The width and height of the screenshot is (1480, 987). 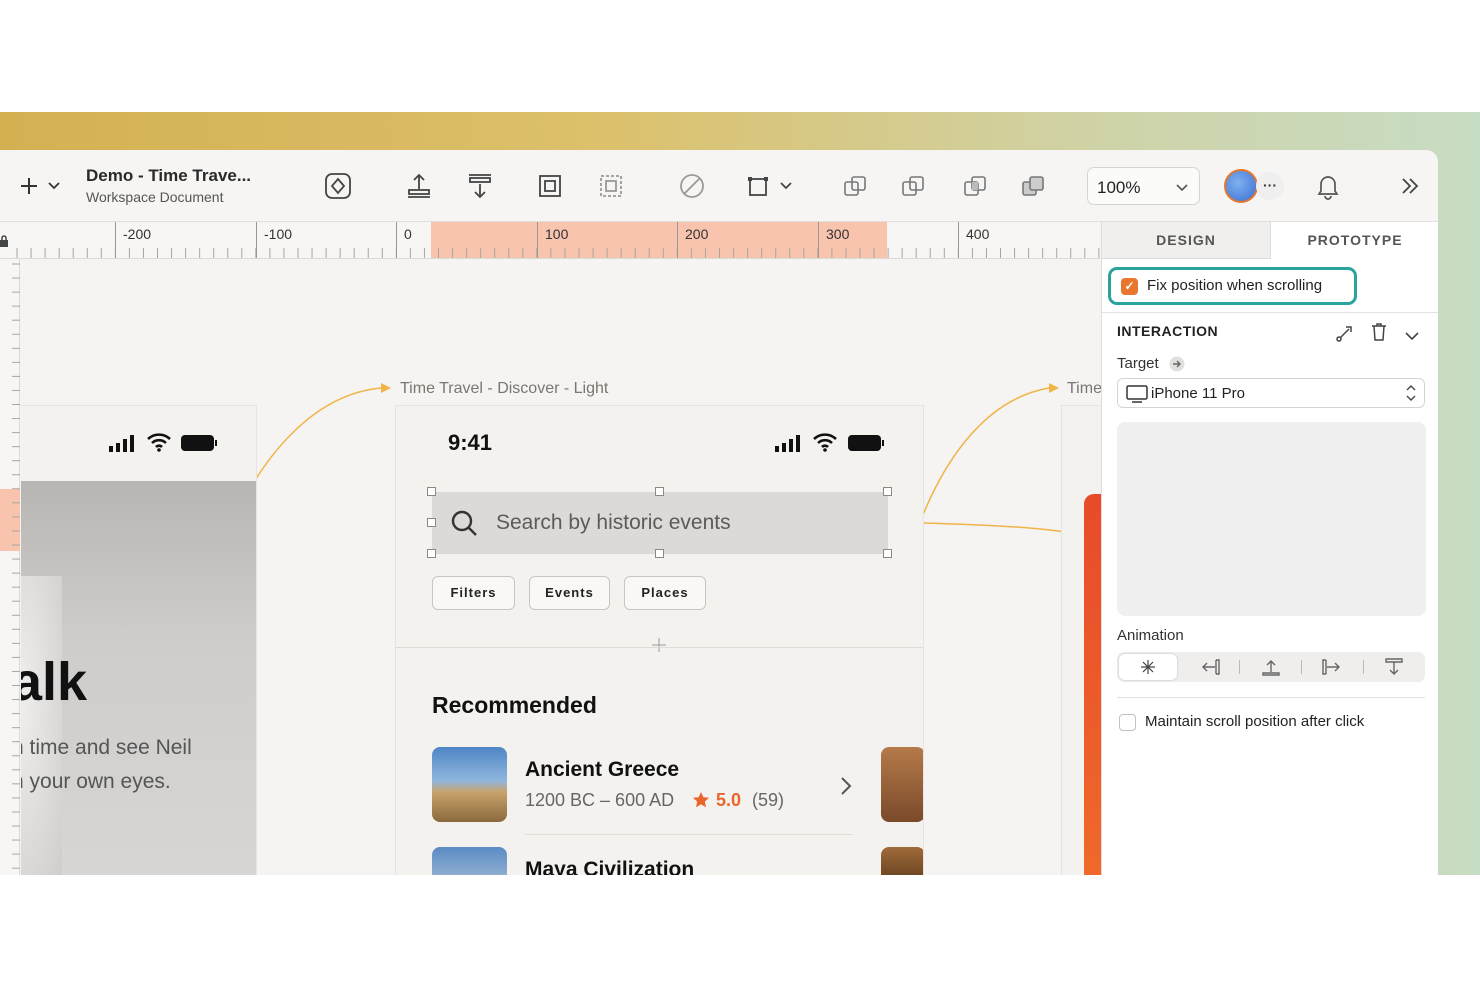 I want to click on search-bar: Search by historic events, so click(x=660, y=523).